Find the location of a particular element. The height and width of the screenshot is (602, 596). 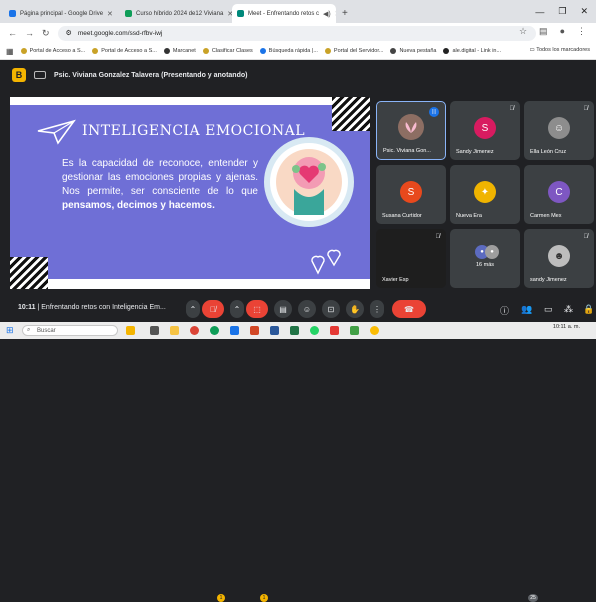

file-explorer-icon is located at coordinates (174, 330).